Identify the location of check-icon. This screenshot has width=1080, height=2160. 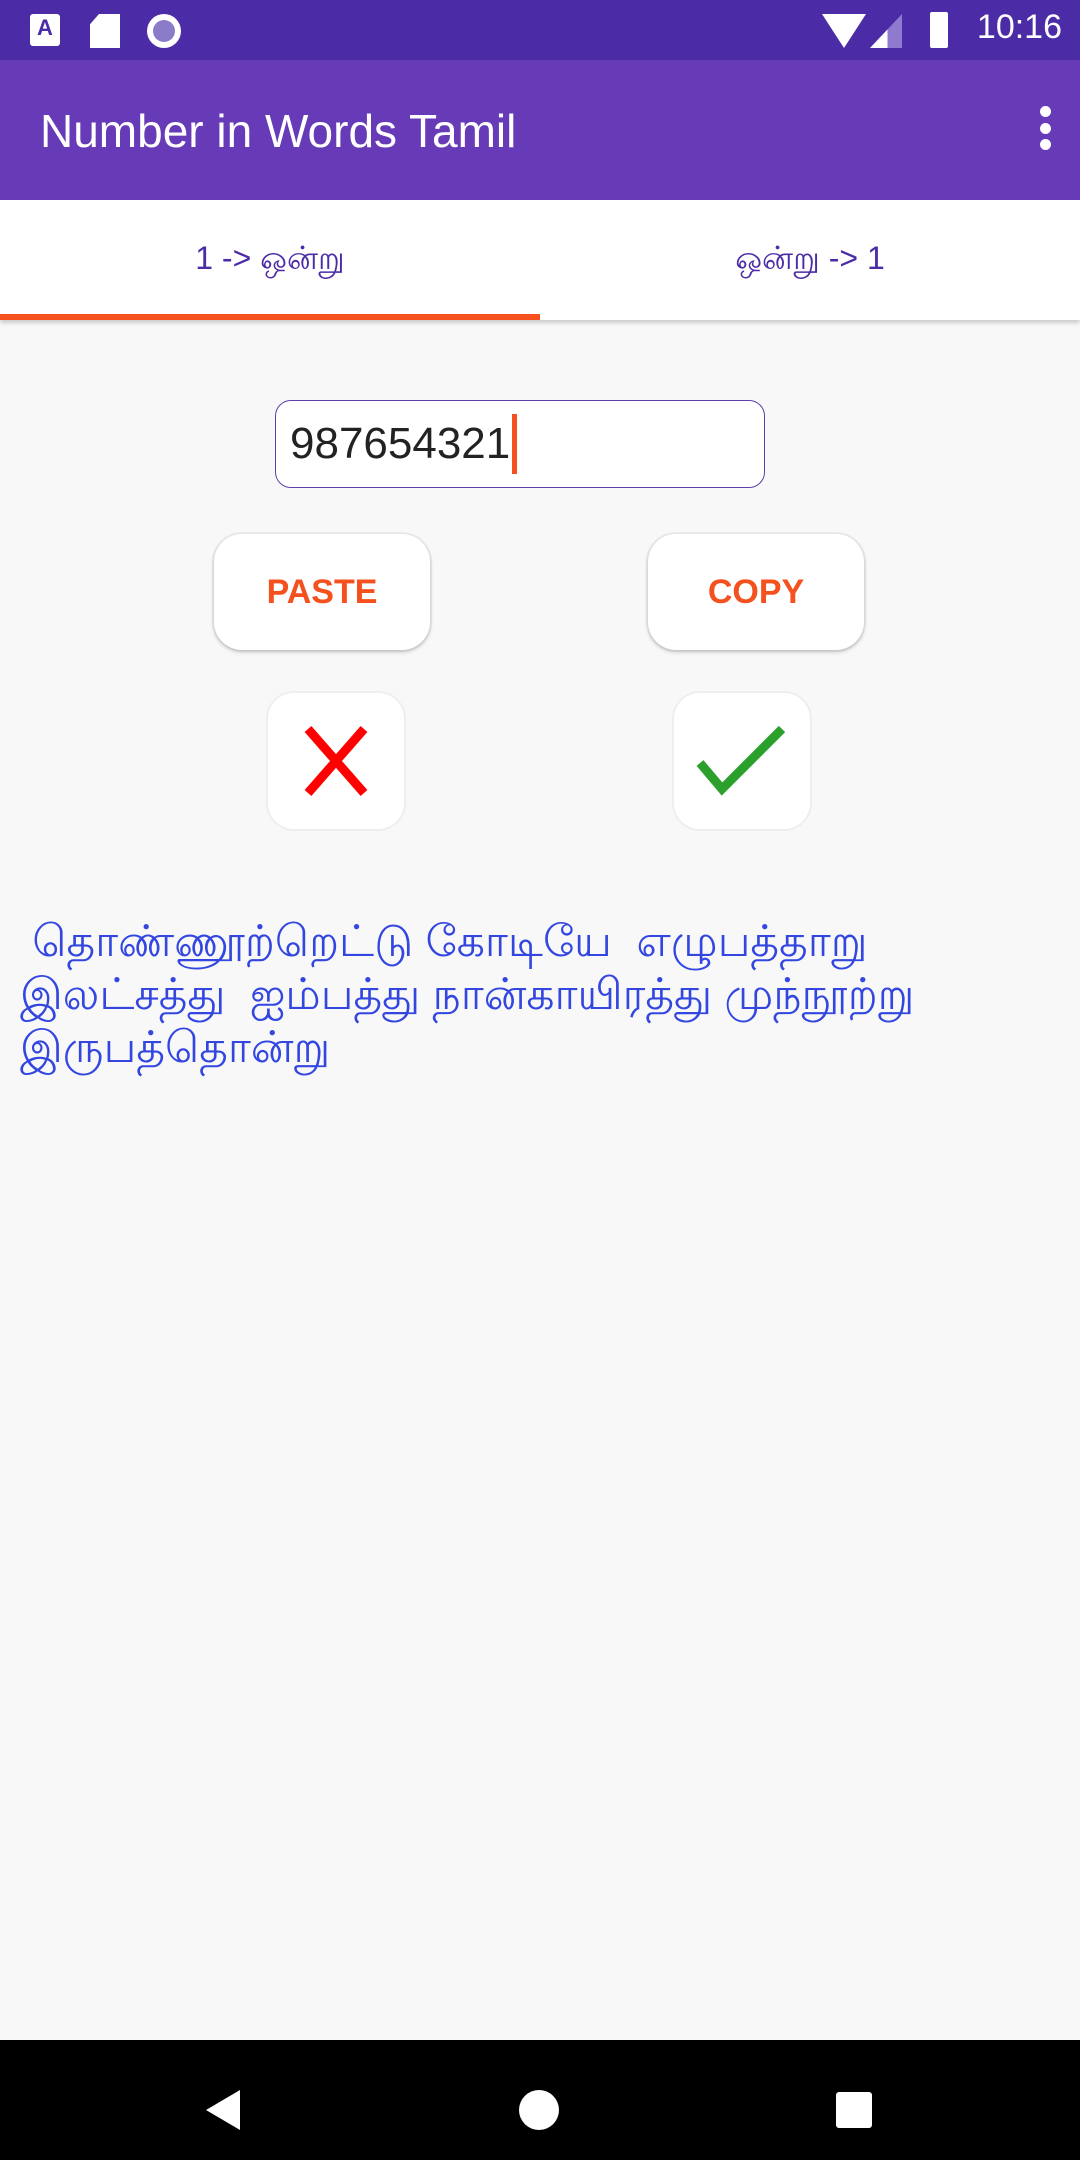
(741, 760).